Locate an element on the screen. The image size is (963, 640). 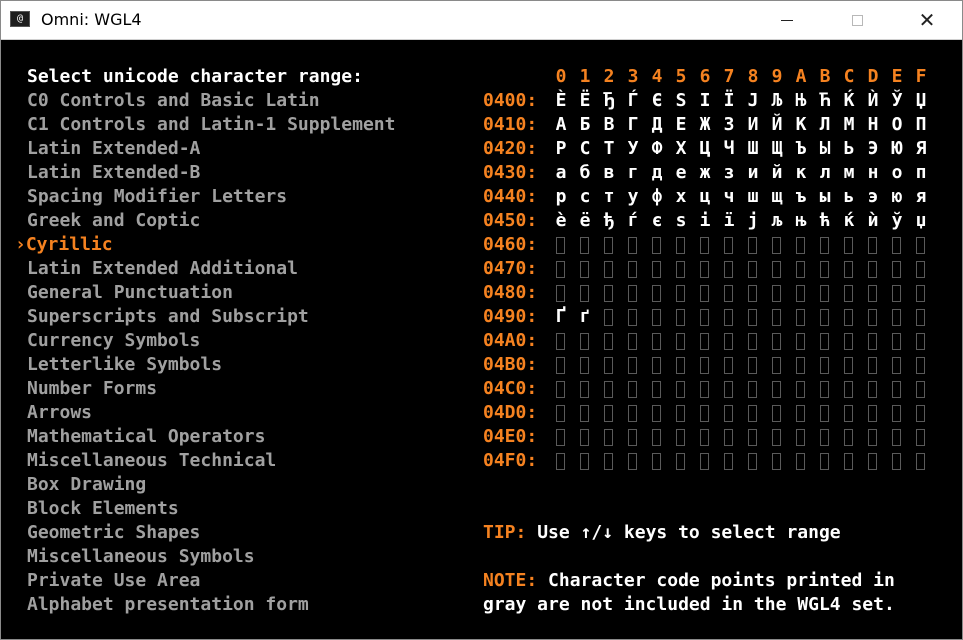
column-header: 2 is located at coordinates (609, 76).